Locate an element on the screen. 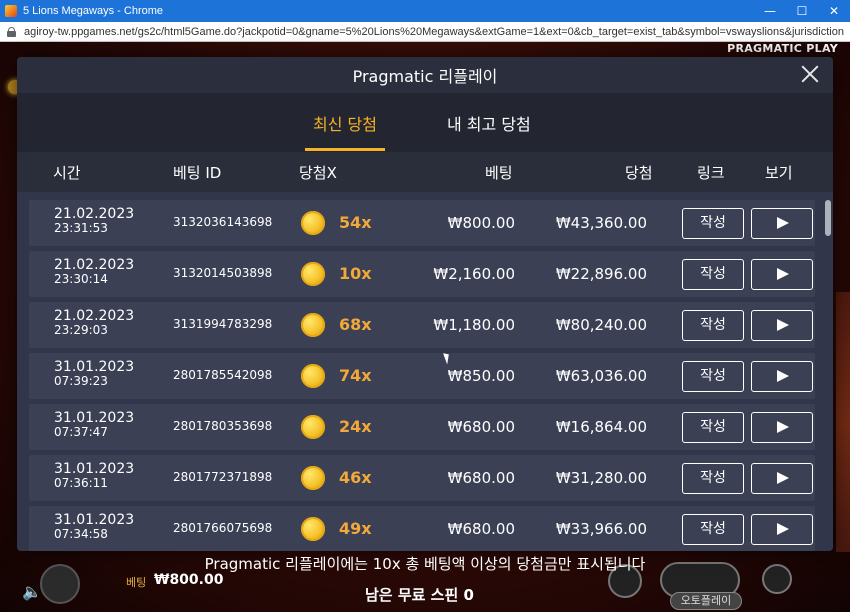 Image resolution: width=850 pixels, height=612 pixels. row-time: 23:31:53 is located at coordinates (81, 228).